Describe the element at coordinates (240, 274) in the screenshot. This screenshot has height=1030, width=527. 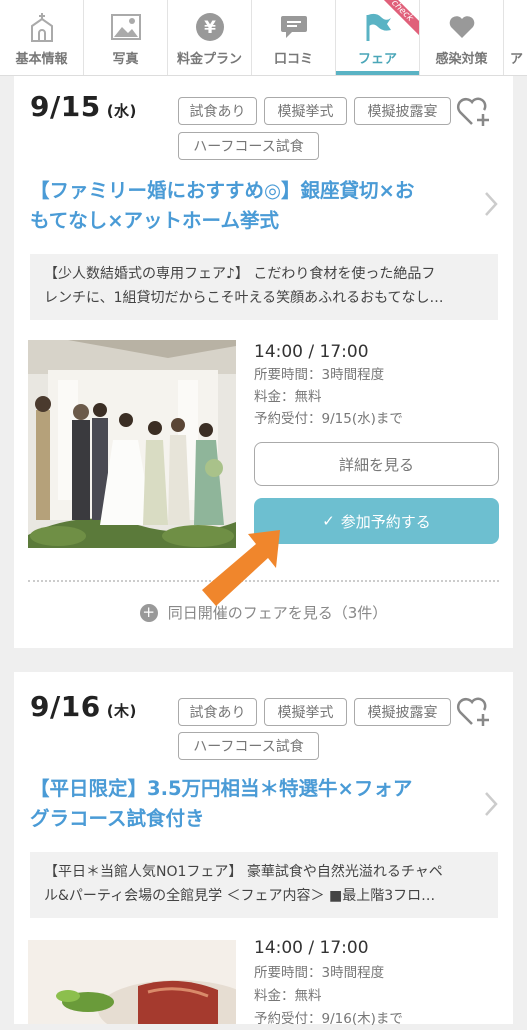
I see `desc-line: 【少人数結婚式の専用フェア♪】 こだわり食材を使った絶品フ` at that location.